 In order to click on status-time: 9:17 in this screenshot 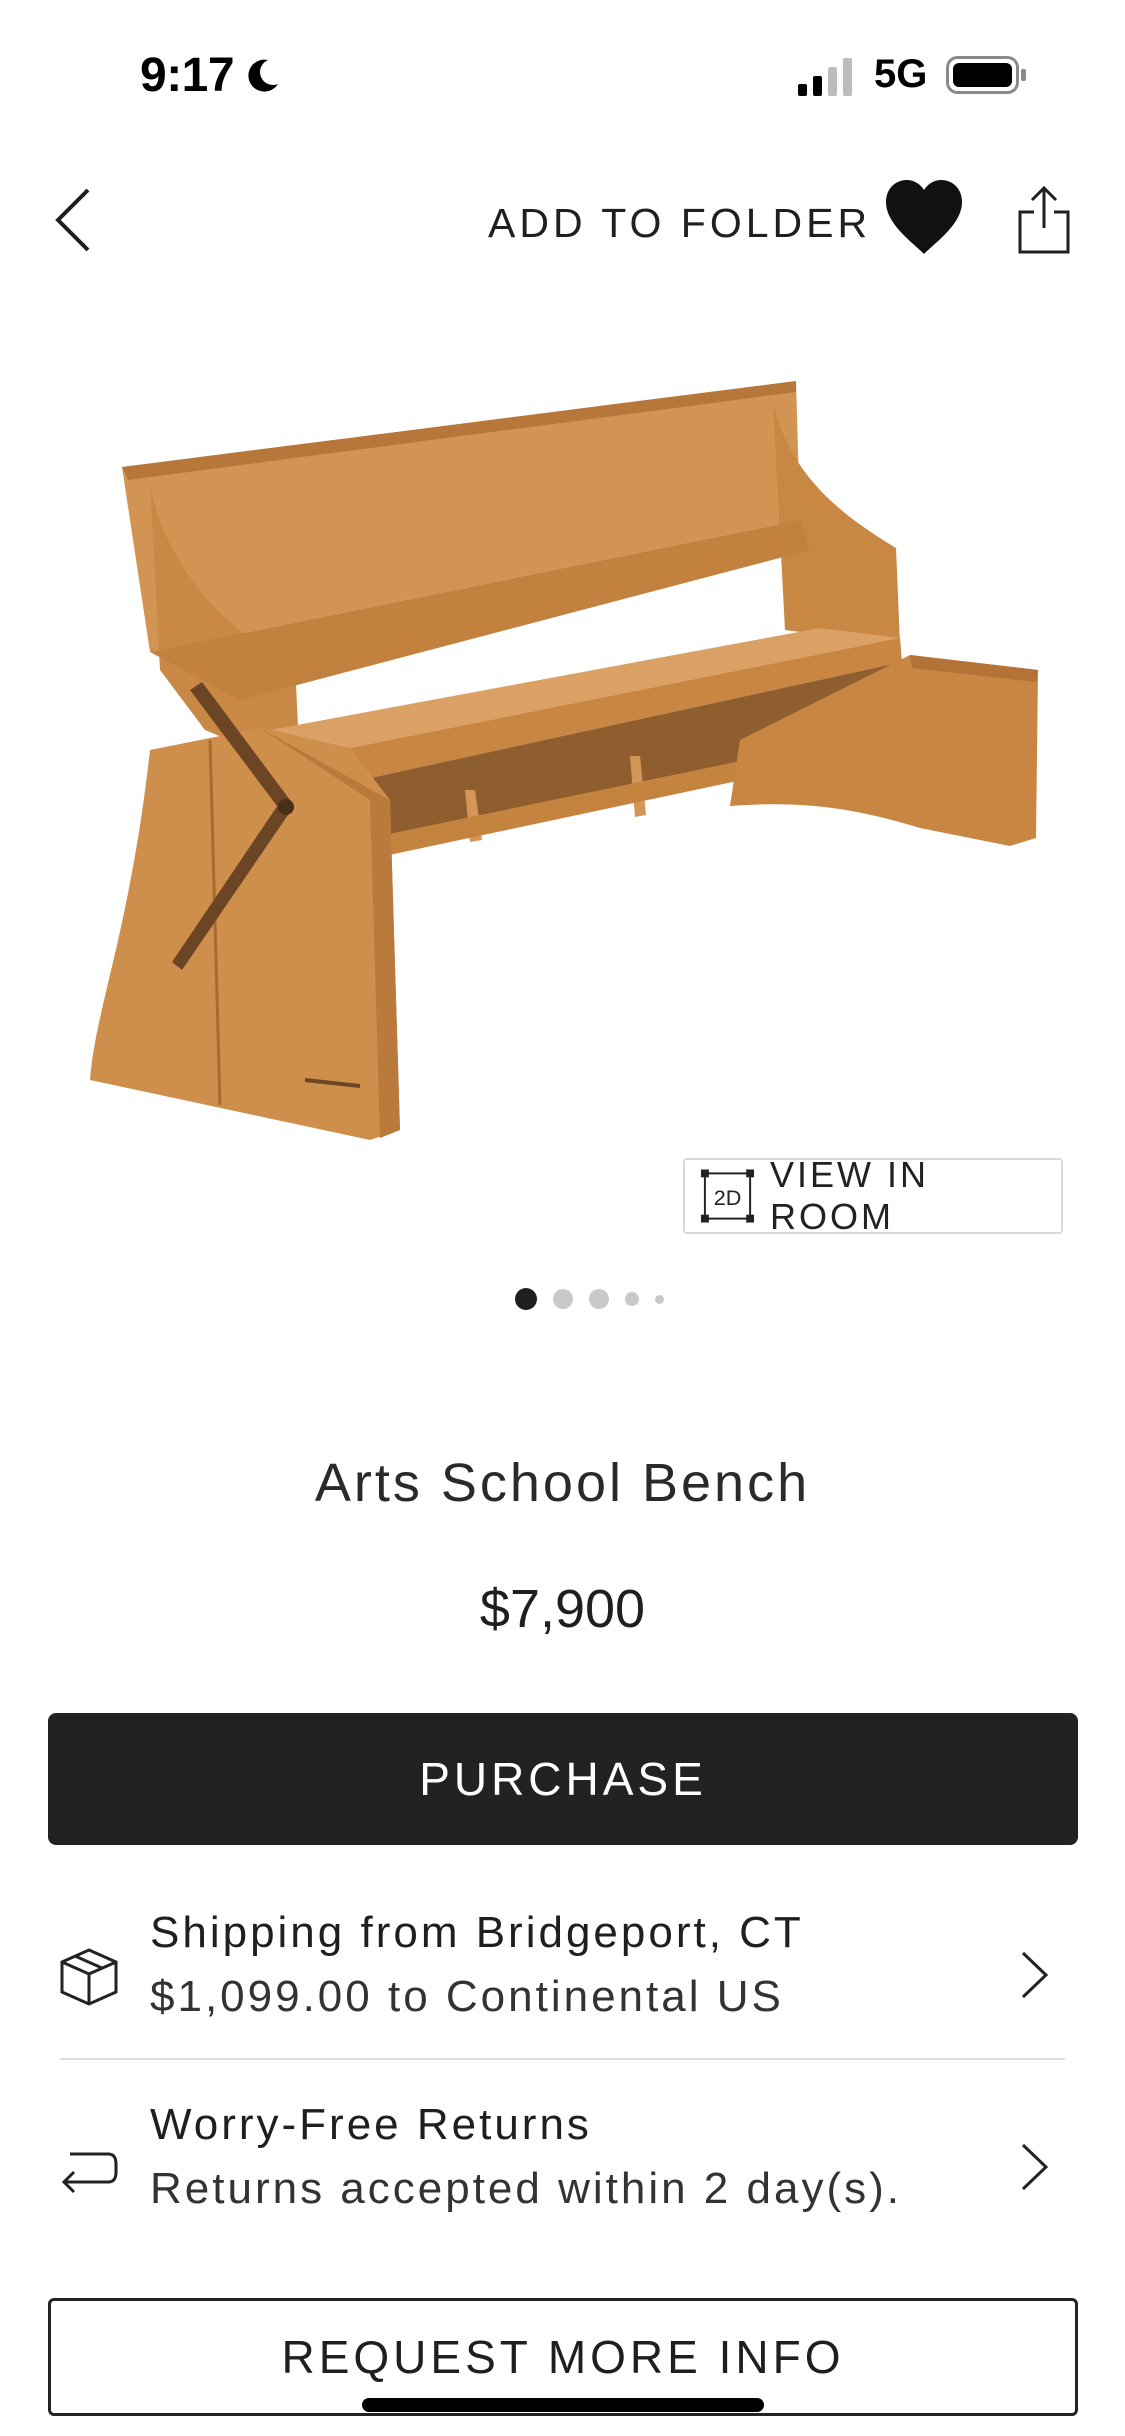, I will do `click(187, 75)`.